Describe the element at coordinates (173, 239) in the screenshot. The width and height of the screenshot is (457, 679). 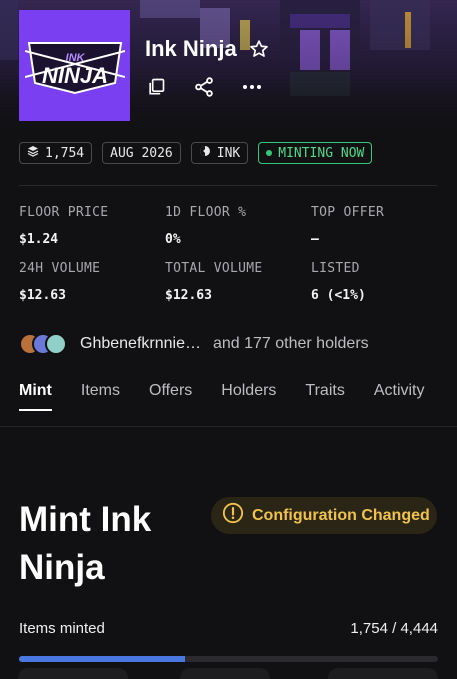
I see `stat-value: 0%` at that location.